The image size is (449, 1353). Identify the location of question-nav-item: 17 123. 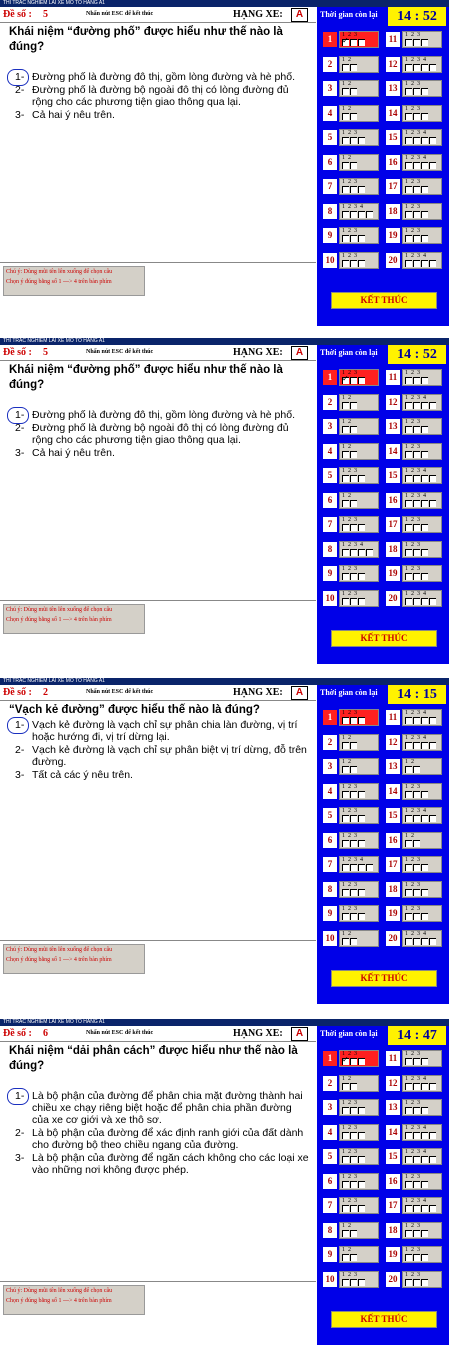
(414, 864).